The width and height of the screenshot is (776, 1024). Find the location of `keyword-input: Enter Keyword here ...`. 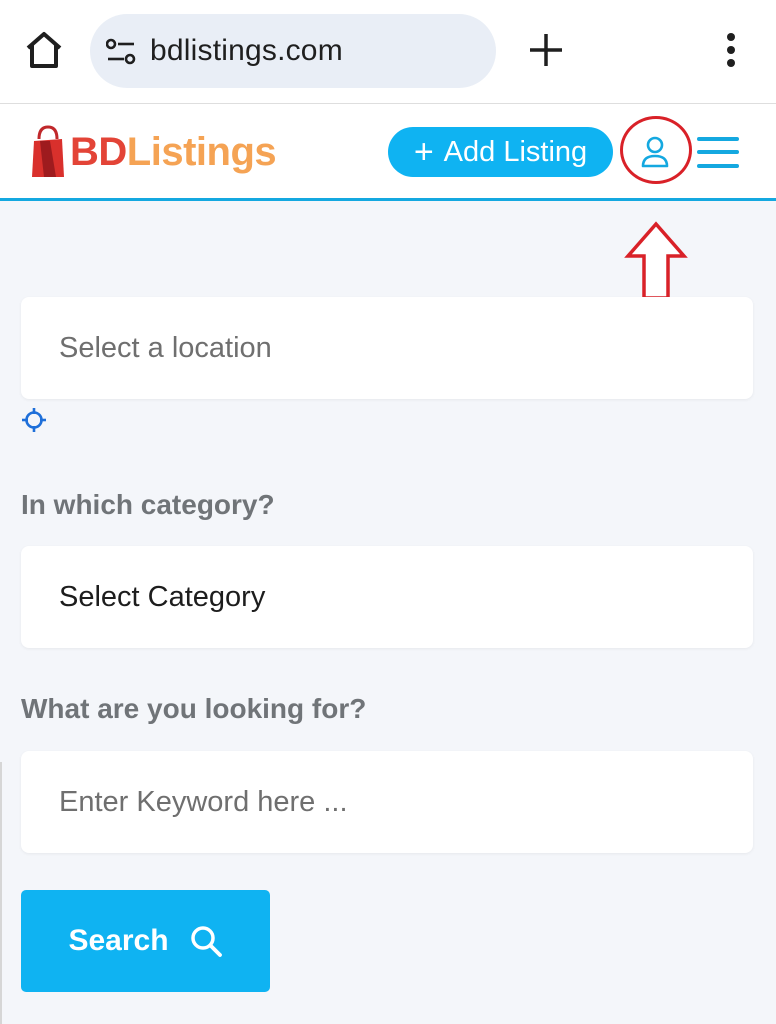

keyword-input: Enter Keyword here ... is located at coordinates (387, 802).